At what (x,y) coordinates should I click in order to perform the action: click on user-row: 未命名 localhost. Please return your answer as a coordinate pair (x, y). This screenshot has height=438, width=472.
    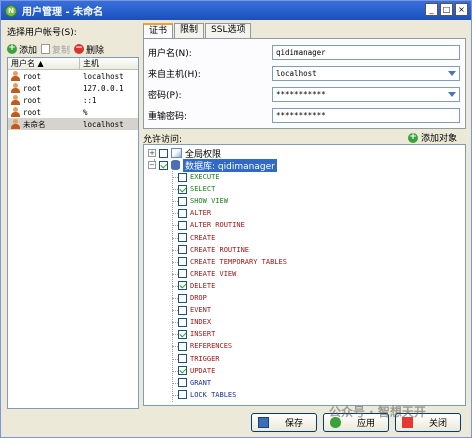
    Looking at the image, I should click on (73, 124).